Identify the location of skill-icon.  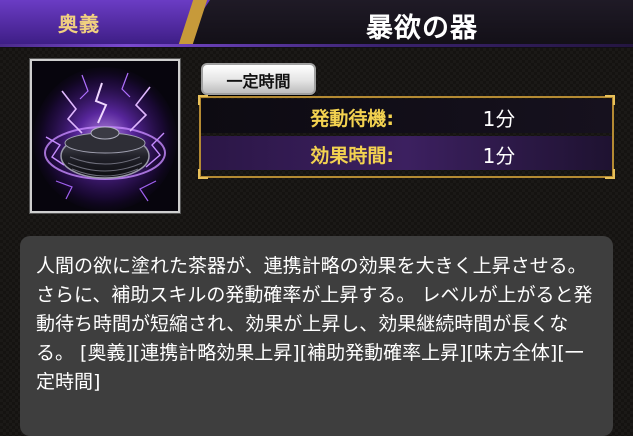
(105, 136).